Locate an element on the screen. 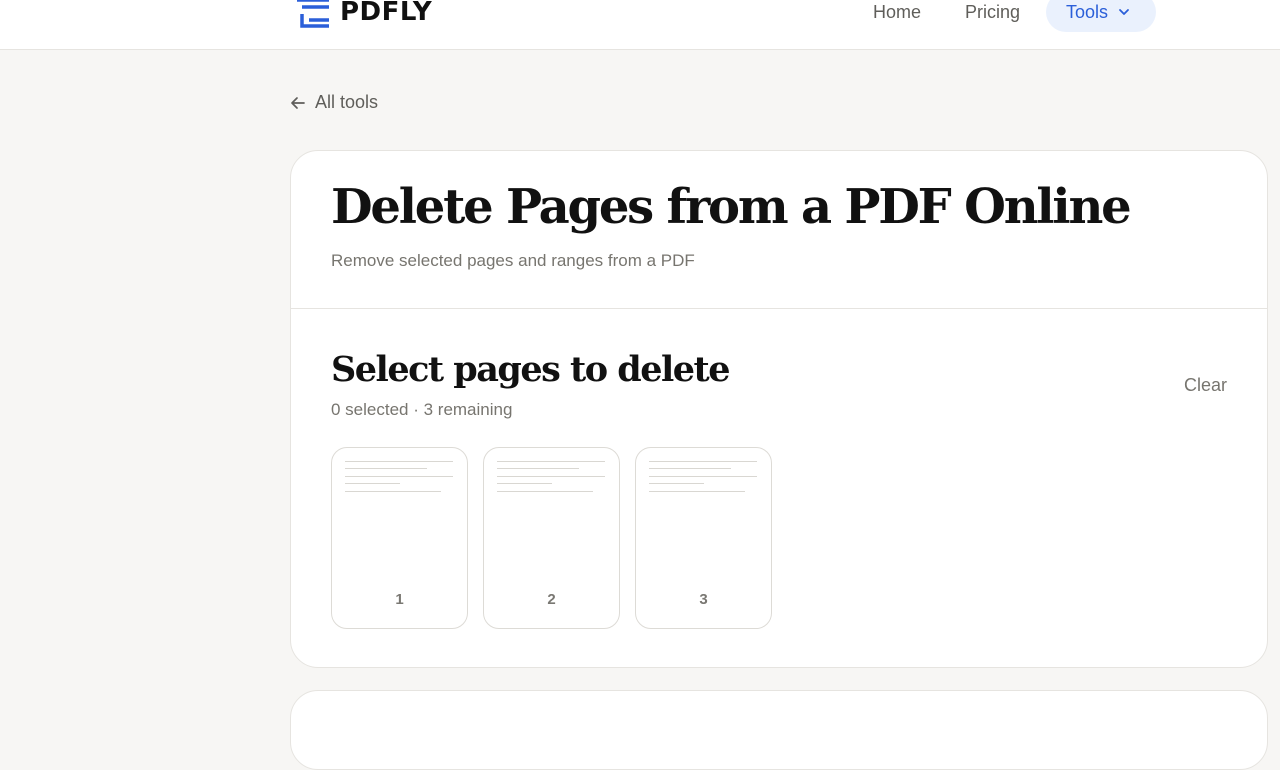  clear-selection-button: Clear is located at coordinates (1205, 385).